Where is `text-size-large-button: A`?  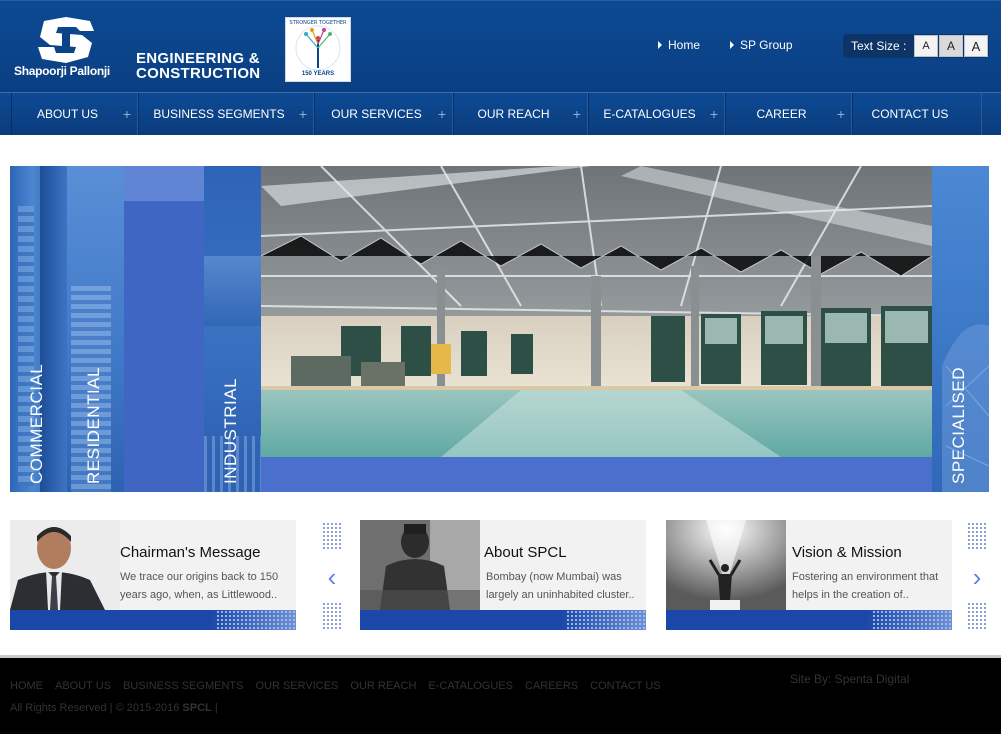
text-size-large-button: A is located at coordinates (976, 46).